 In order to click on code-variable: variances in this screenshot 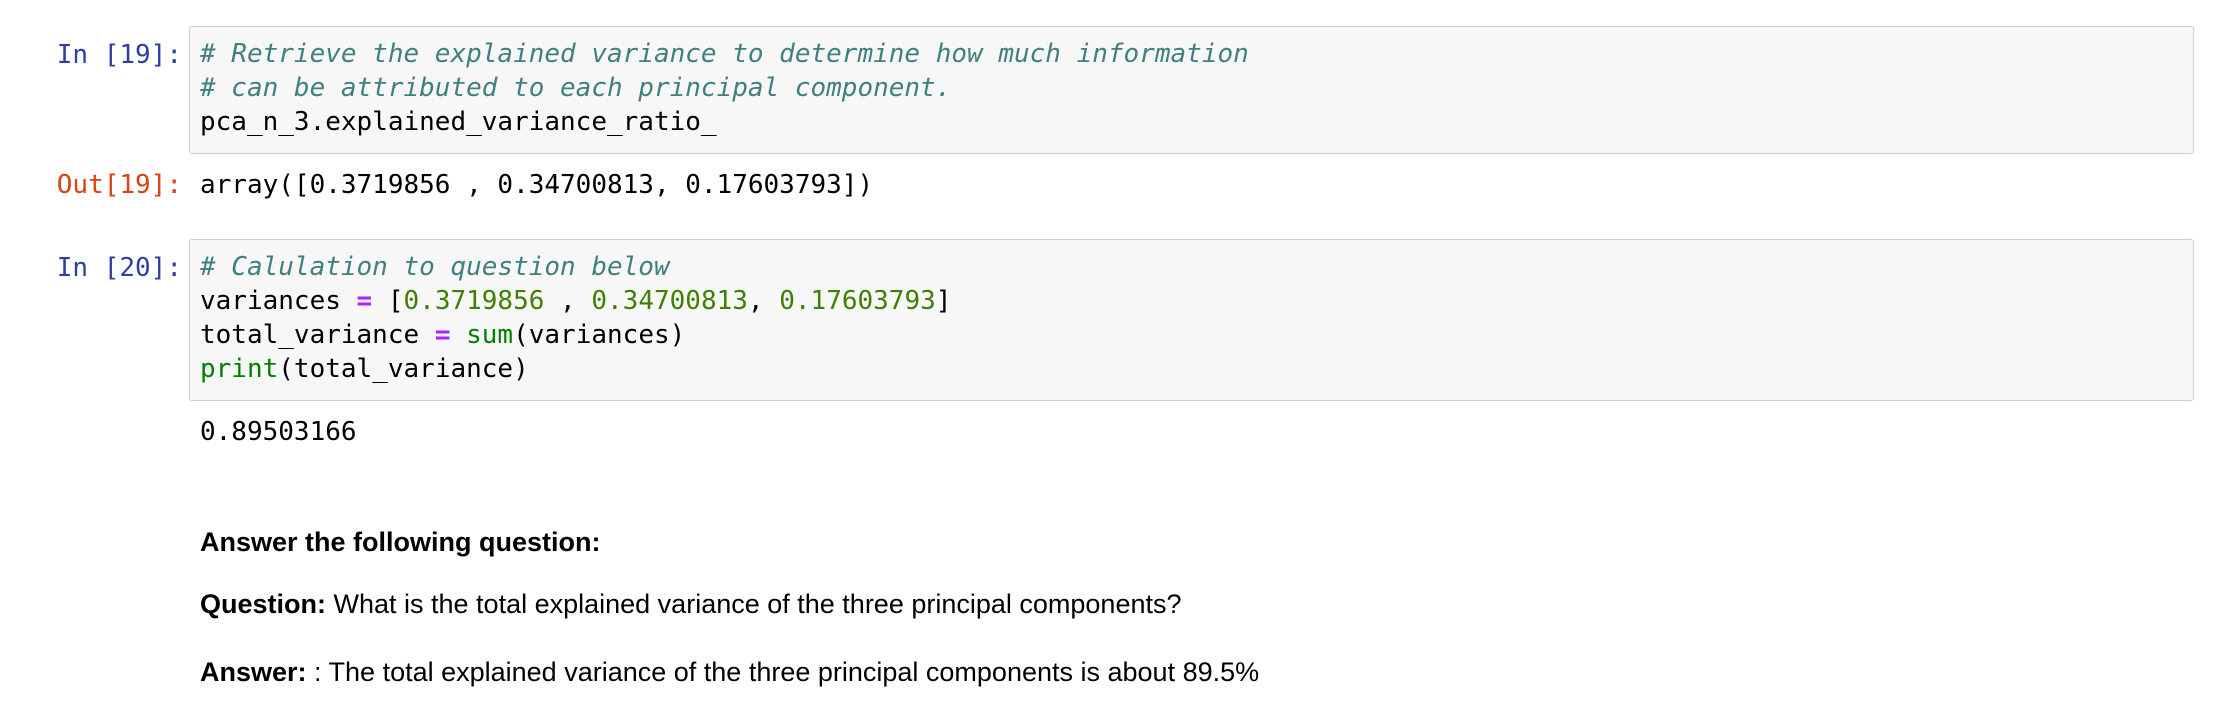, I will do `click(270, 301)`.